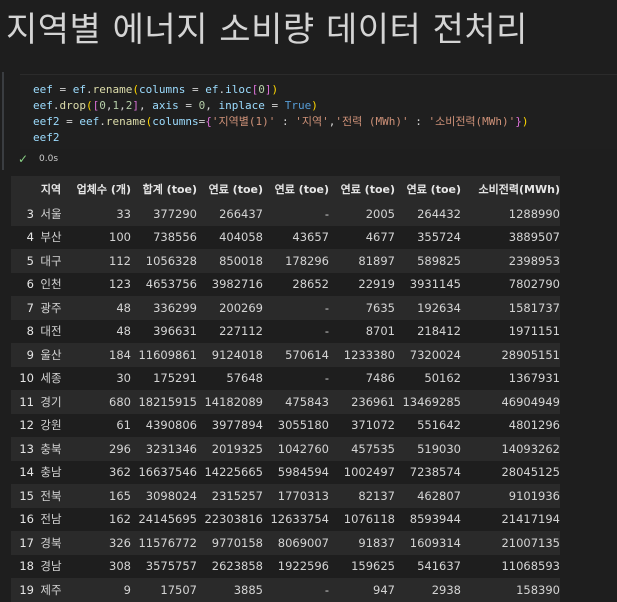 This screenshot has height=602, width=617. Describe the element at coordinates (362, 590) in the screenshot. I see `value-cell: 947` at that location.